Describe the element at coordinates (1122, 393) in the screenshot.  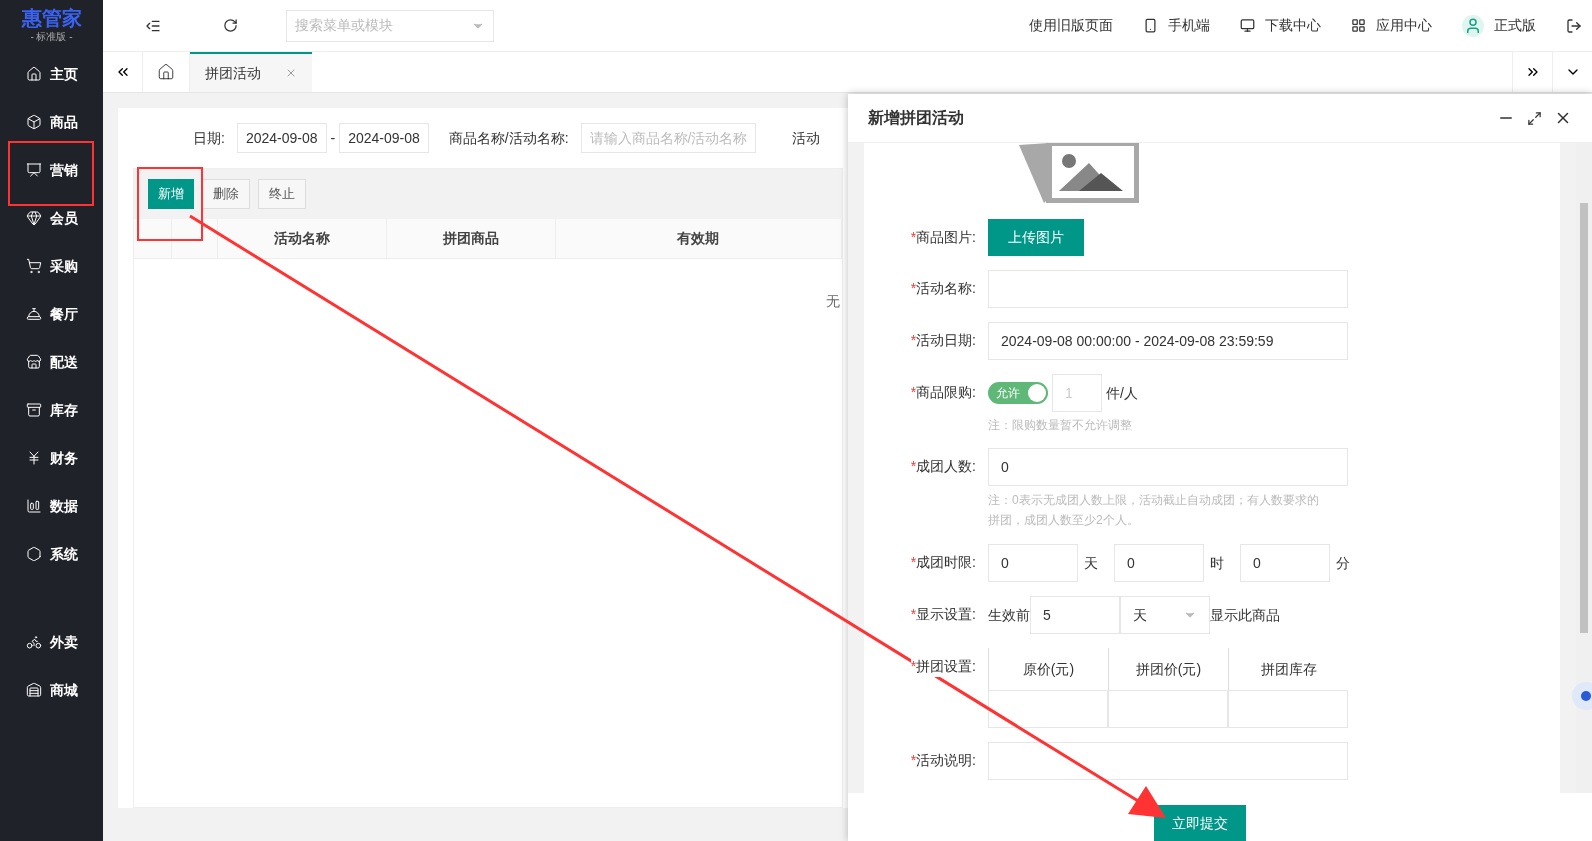
I see `unit-text: 件/人` at that location.